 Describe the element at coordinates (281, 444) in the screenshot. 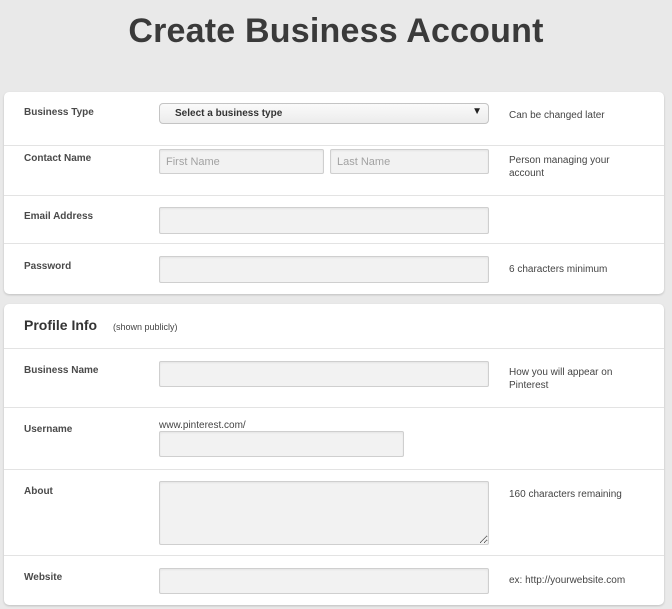

I see `username-input` at that location.